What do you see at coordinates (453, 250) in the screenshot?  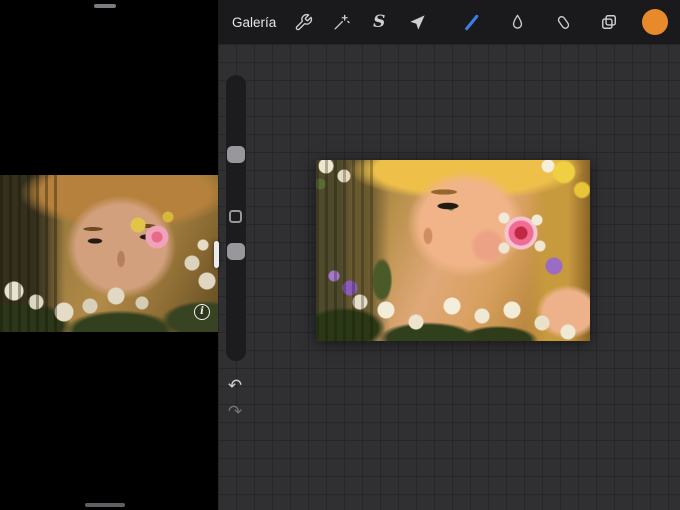 I see `canvas-artwork` at bounding box center [453, 250].